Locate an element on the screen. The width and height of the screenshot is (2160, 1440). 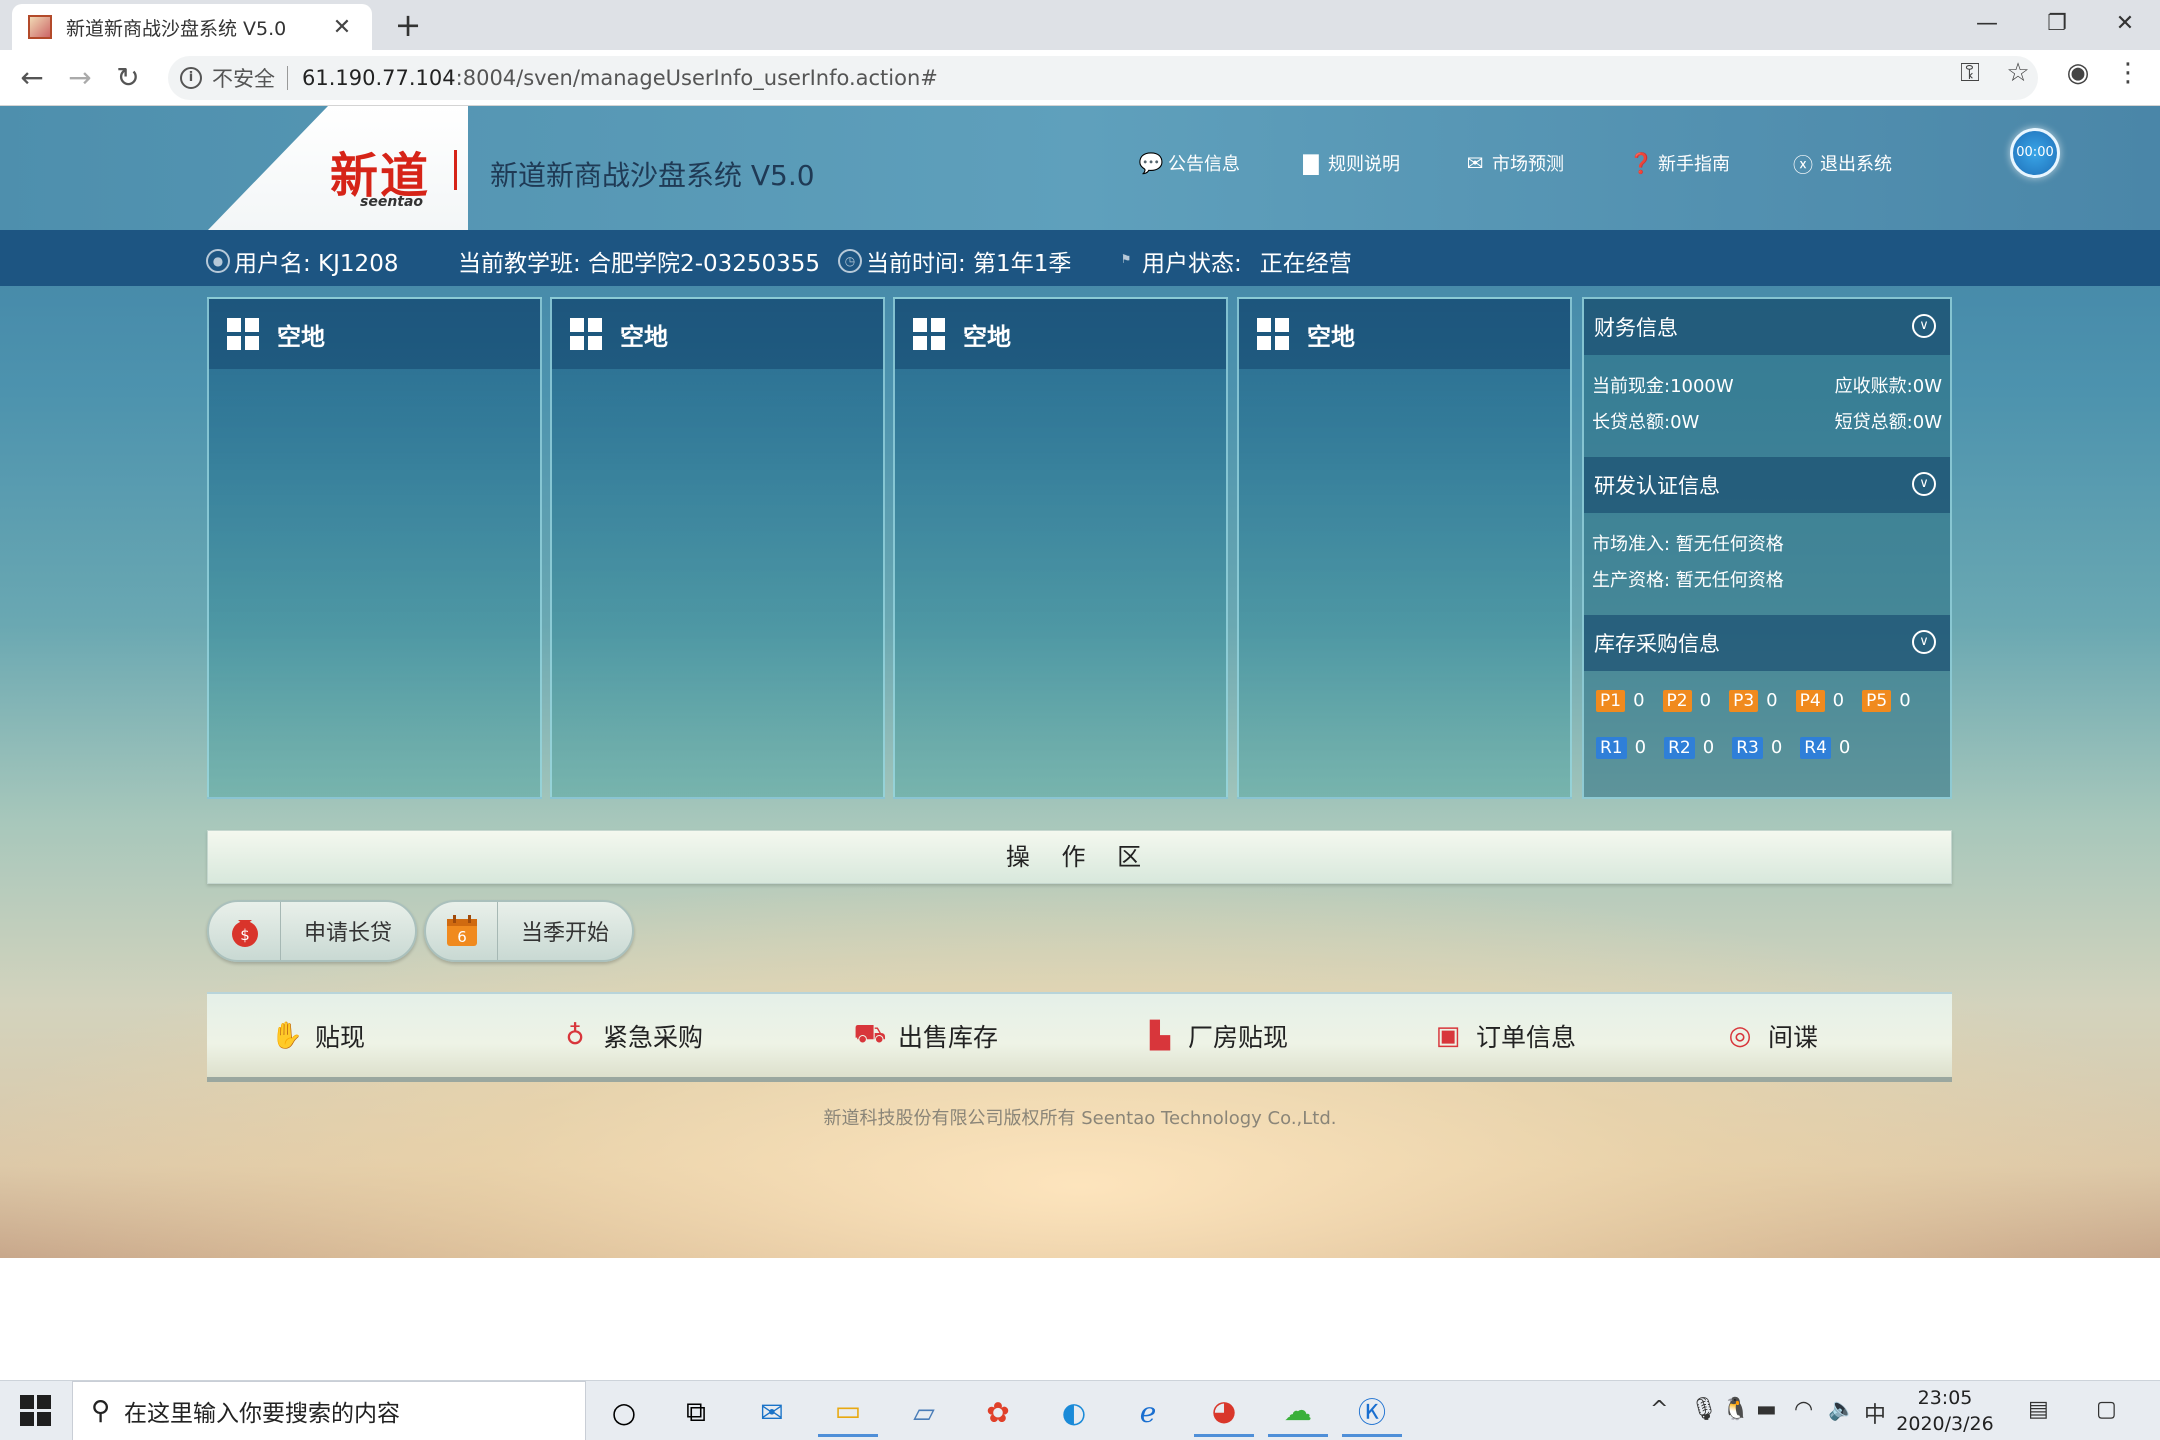
land-panel-3: 空地 is located at coordinates (1060, 548).